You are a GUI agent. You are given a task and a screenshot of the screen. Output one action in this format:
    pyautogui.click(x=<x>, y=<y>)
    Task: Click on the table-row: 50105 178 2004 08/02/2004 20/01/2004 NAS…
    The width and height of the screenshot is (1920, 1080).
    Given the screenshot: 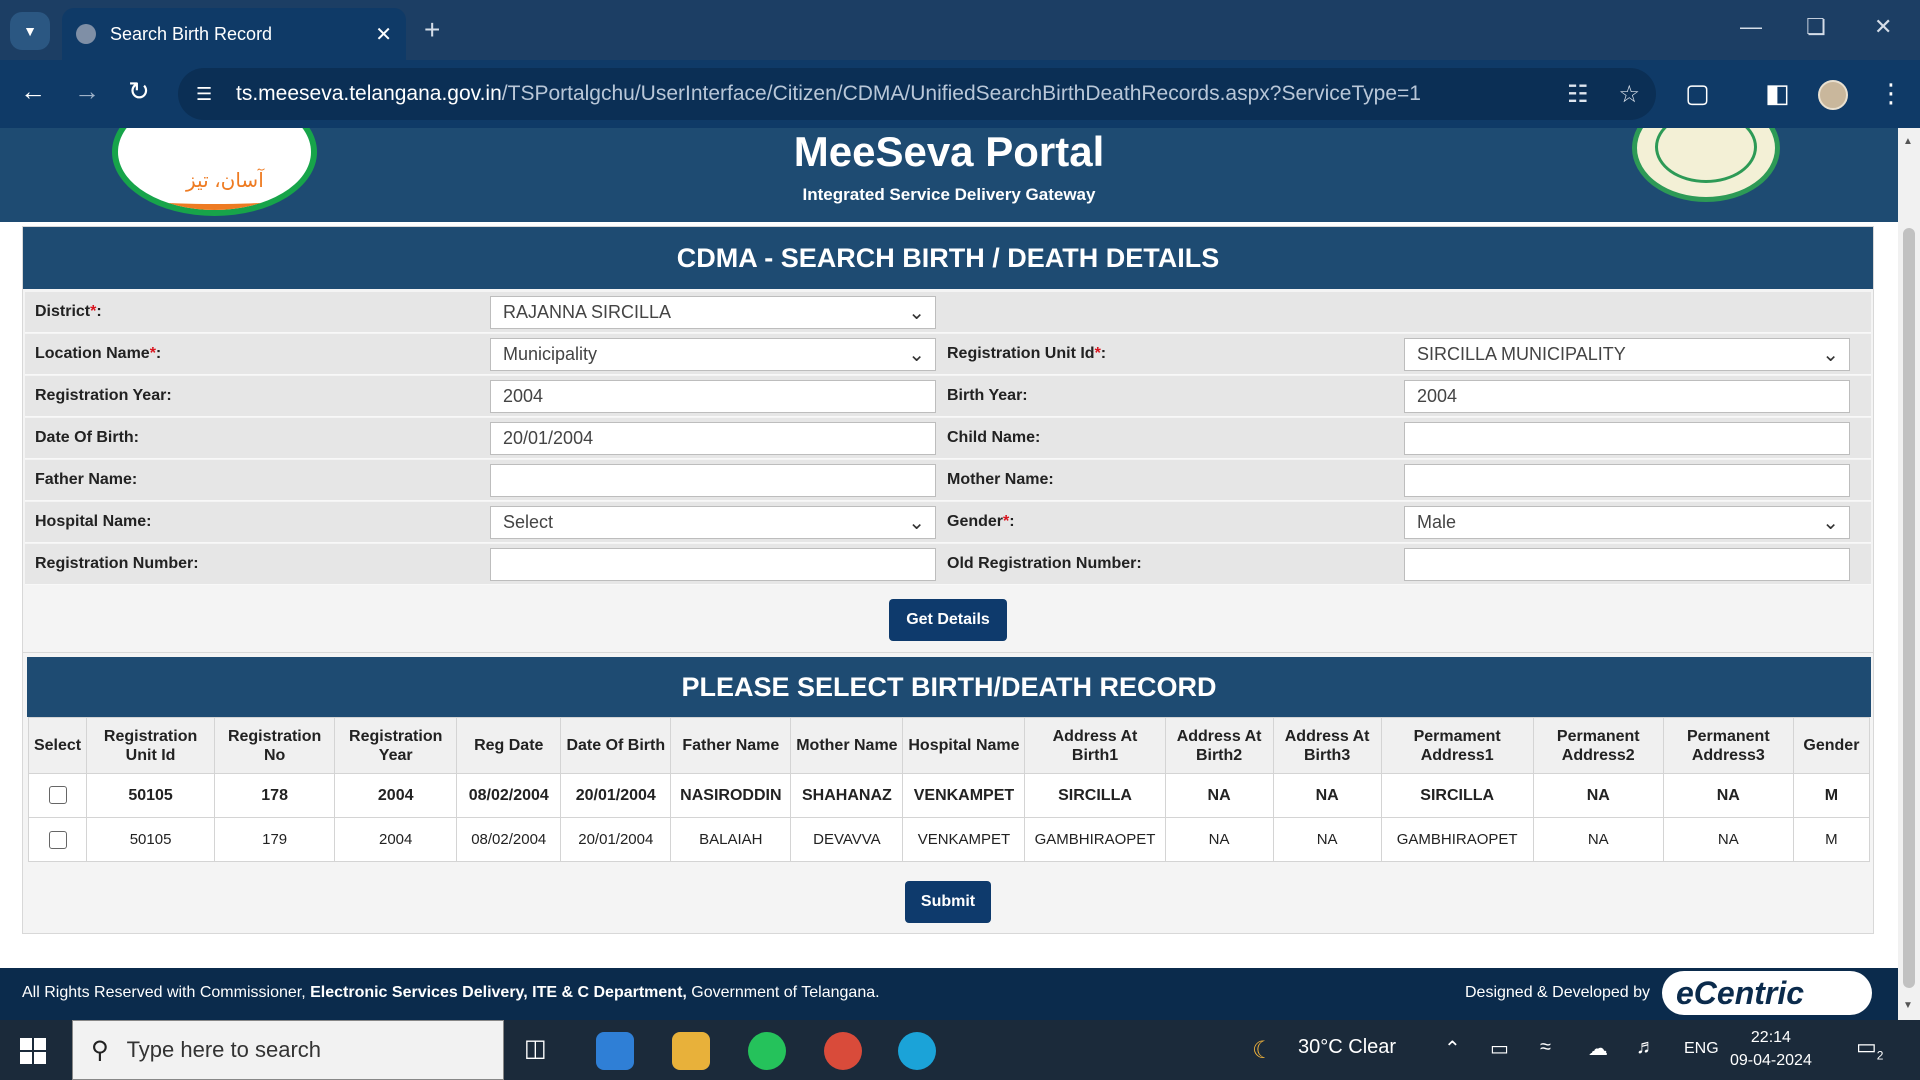 What is the action you would take?
    pyautogui.click(x=949, y=795)
    